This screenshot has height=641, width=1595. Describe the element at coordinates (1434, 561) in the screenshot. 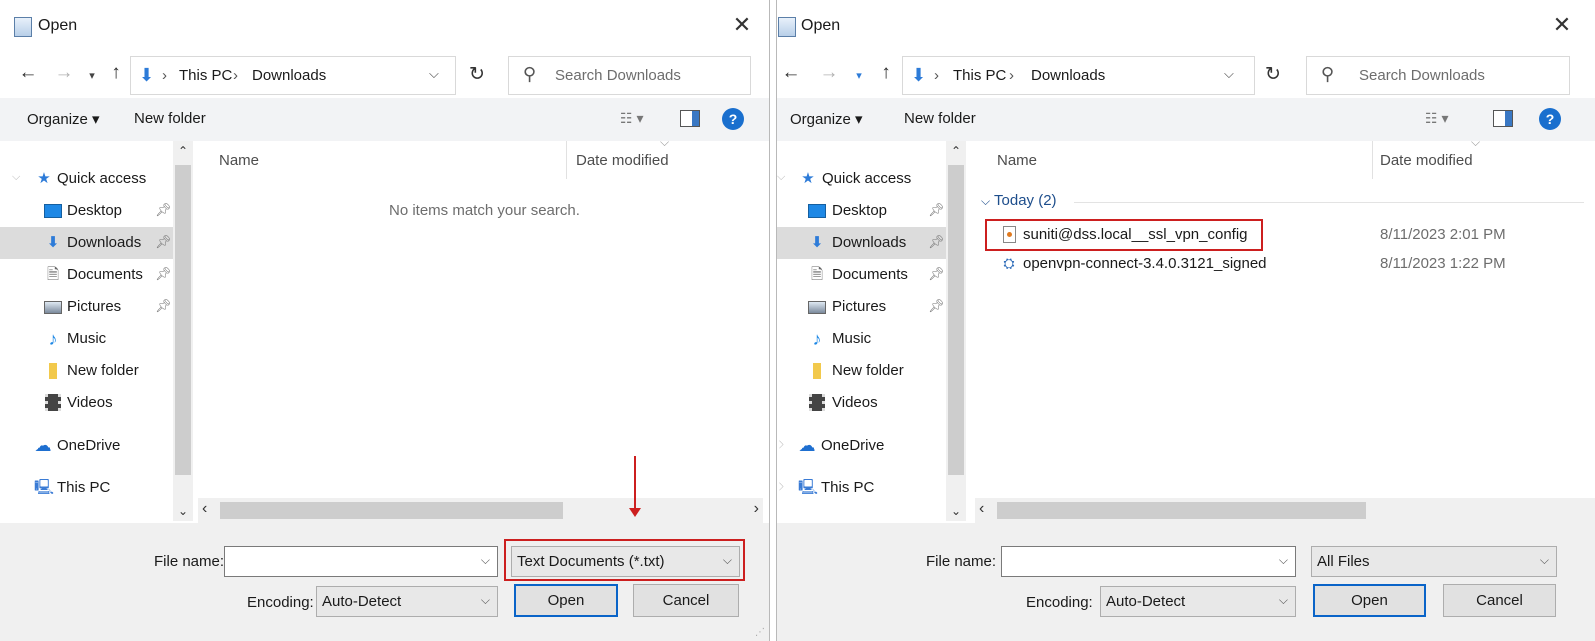

I see `file-type-select: All Files ⌵` at that location.